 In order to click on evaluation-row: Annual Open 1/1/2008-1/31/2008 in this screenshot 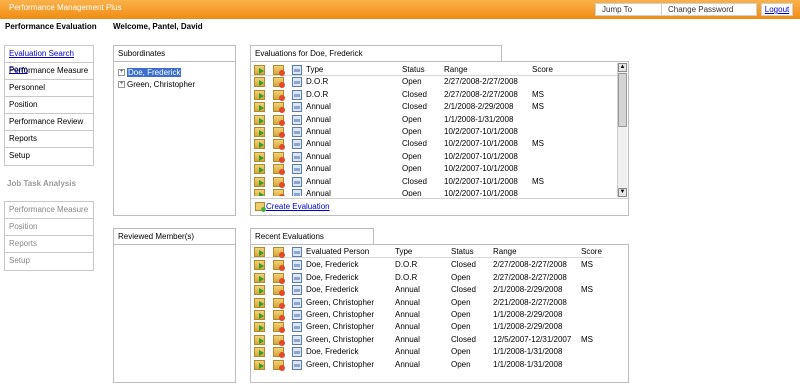, I will do `click(434, 120)`.